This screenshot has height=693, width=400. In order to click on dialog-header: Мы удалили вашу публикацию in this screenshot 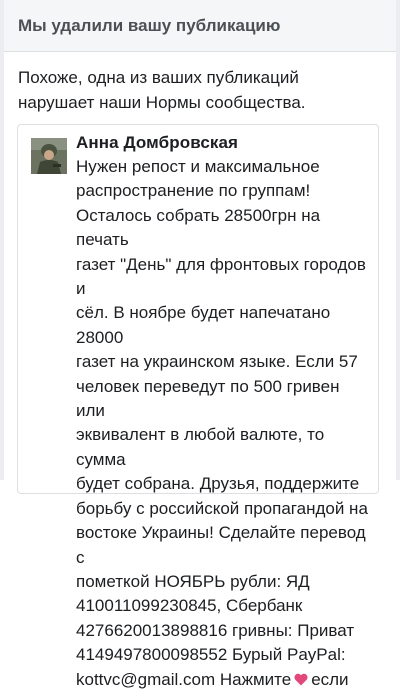, I will do `click(200, 26)`.